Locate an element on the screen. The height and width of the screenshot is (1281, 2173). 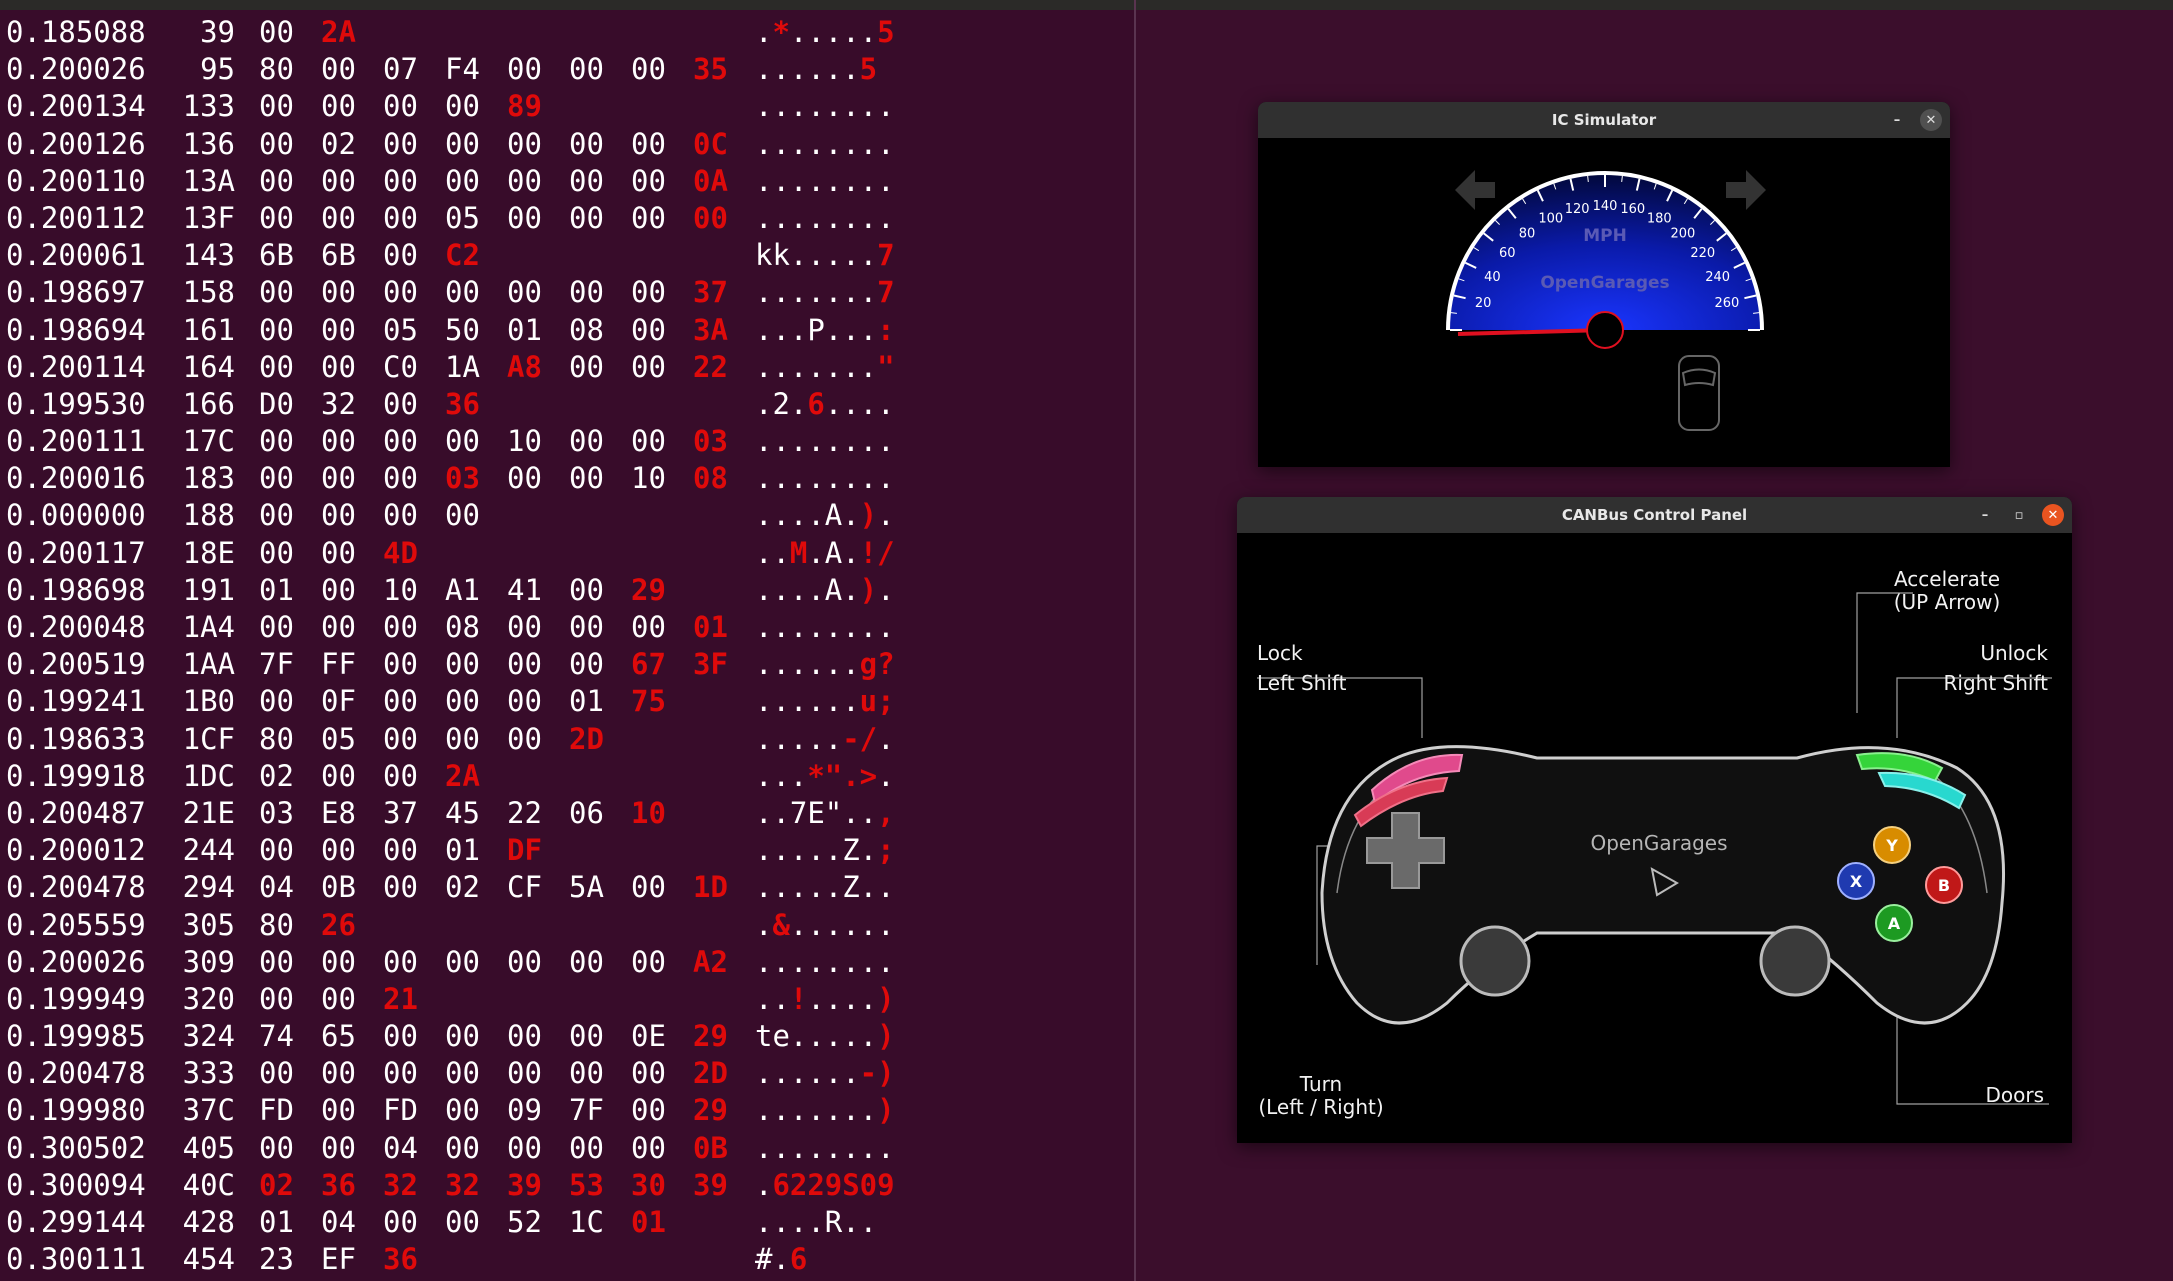
left-stick-icon is located at coordinates (1495, 961).